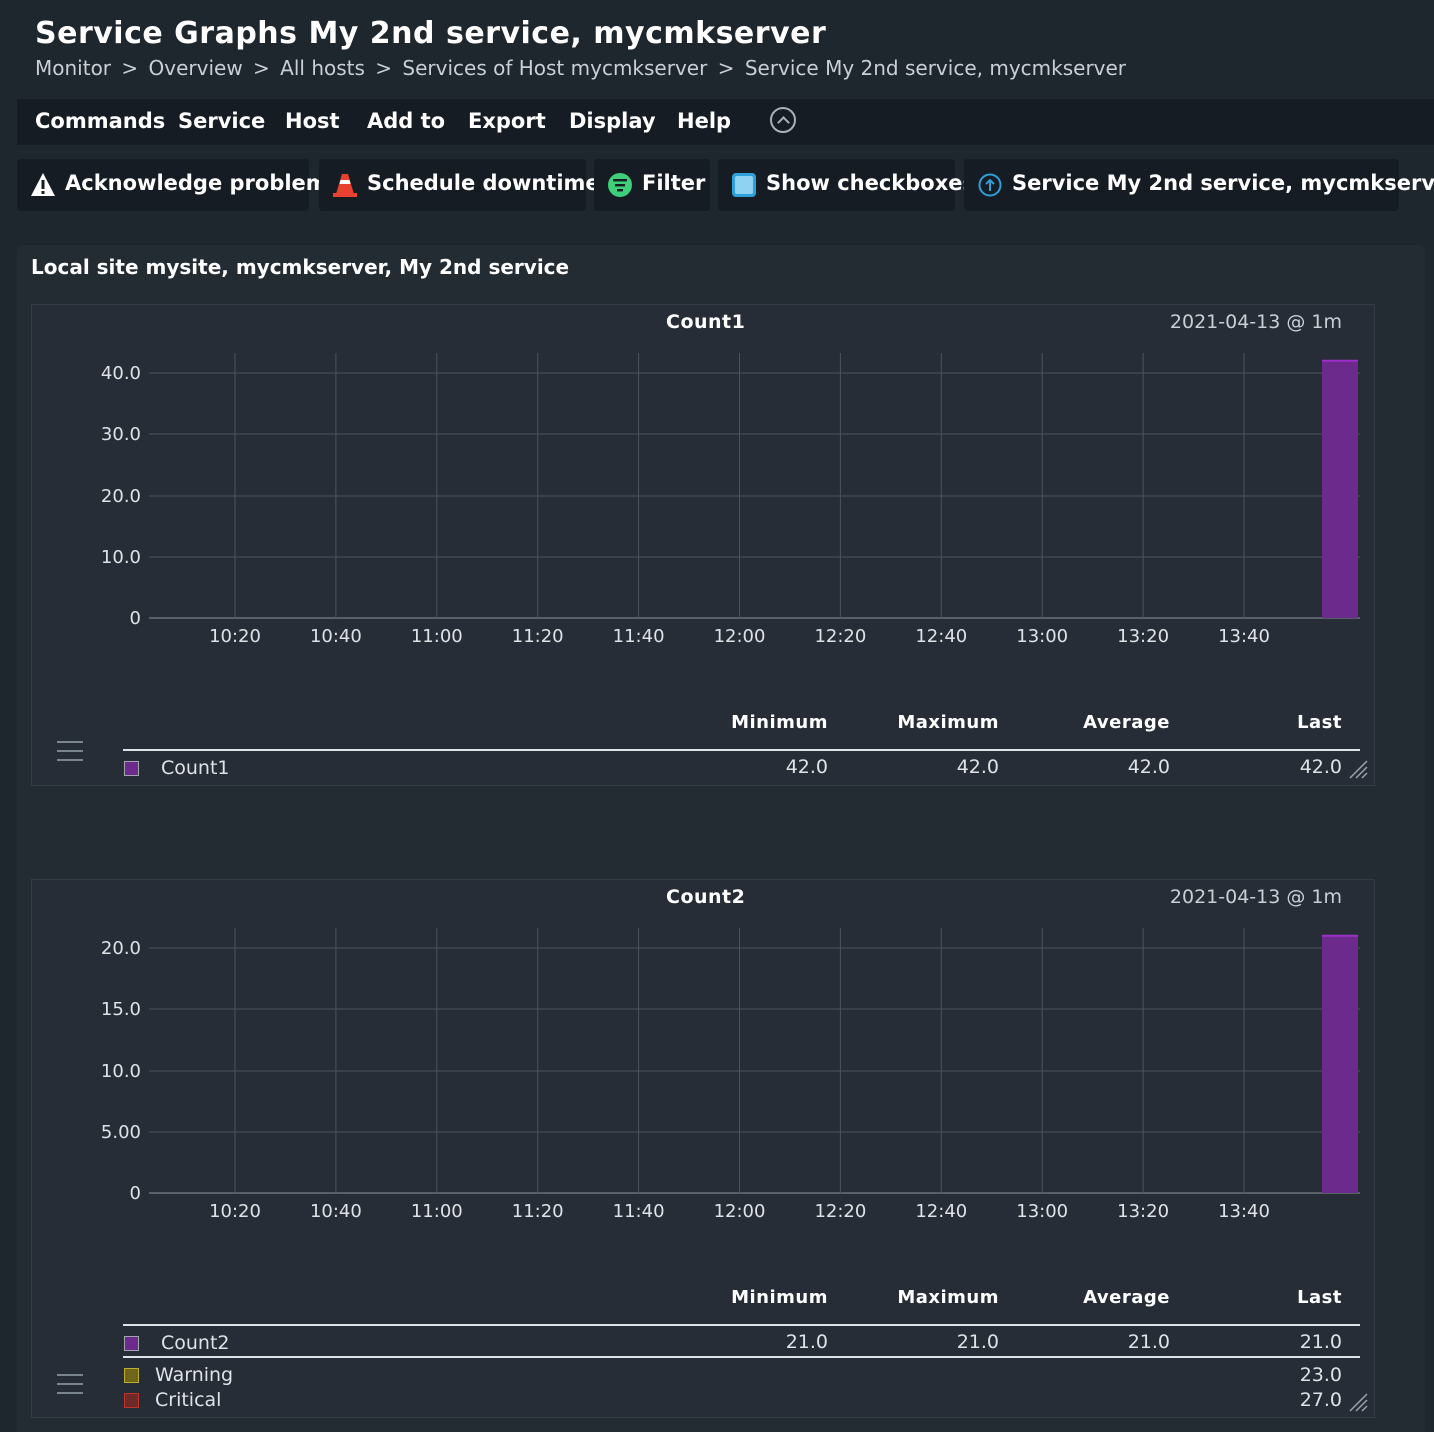 The width and height of the screenshot is (1434, 1432). I want to click on legend-swatch-count1, so click(131, 768).